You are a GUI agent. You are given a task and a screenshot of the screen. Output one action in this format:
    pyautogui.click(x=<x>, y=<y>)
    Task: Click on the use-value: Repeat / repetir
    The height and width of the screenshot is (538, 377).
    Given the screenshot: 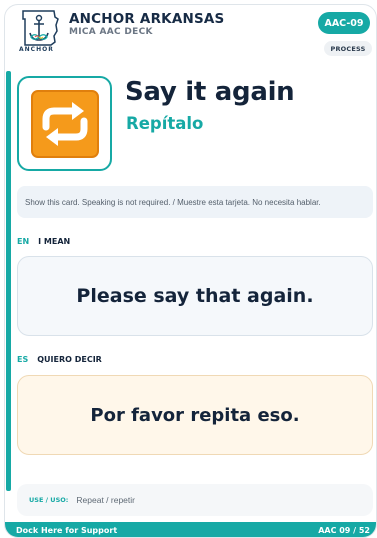 What is the action you would take?
    pyautogui.click(x=105, y=500)
    